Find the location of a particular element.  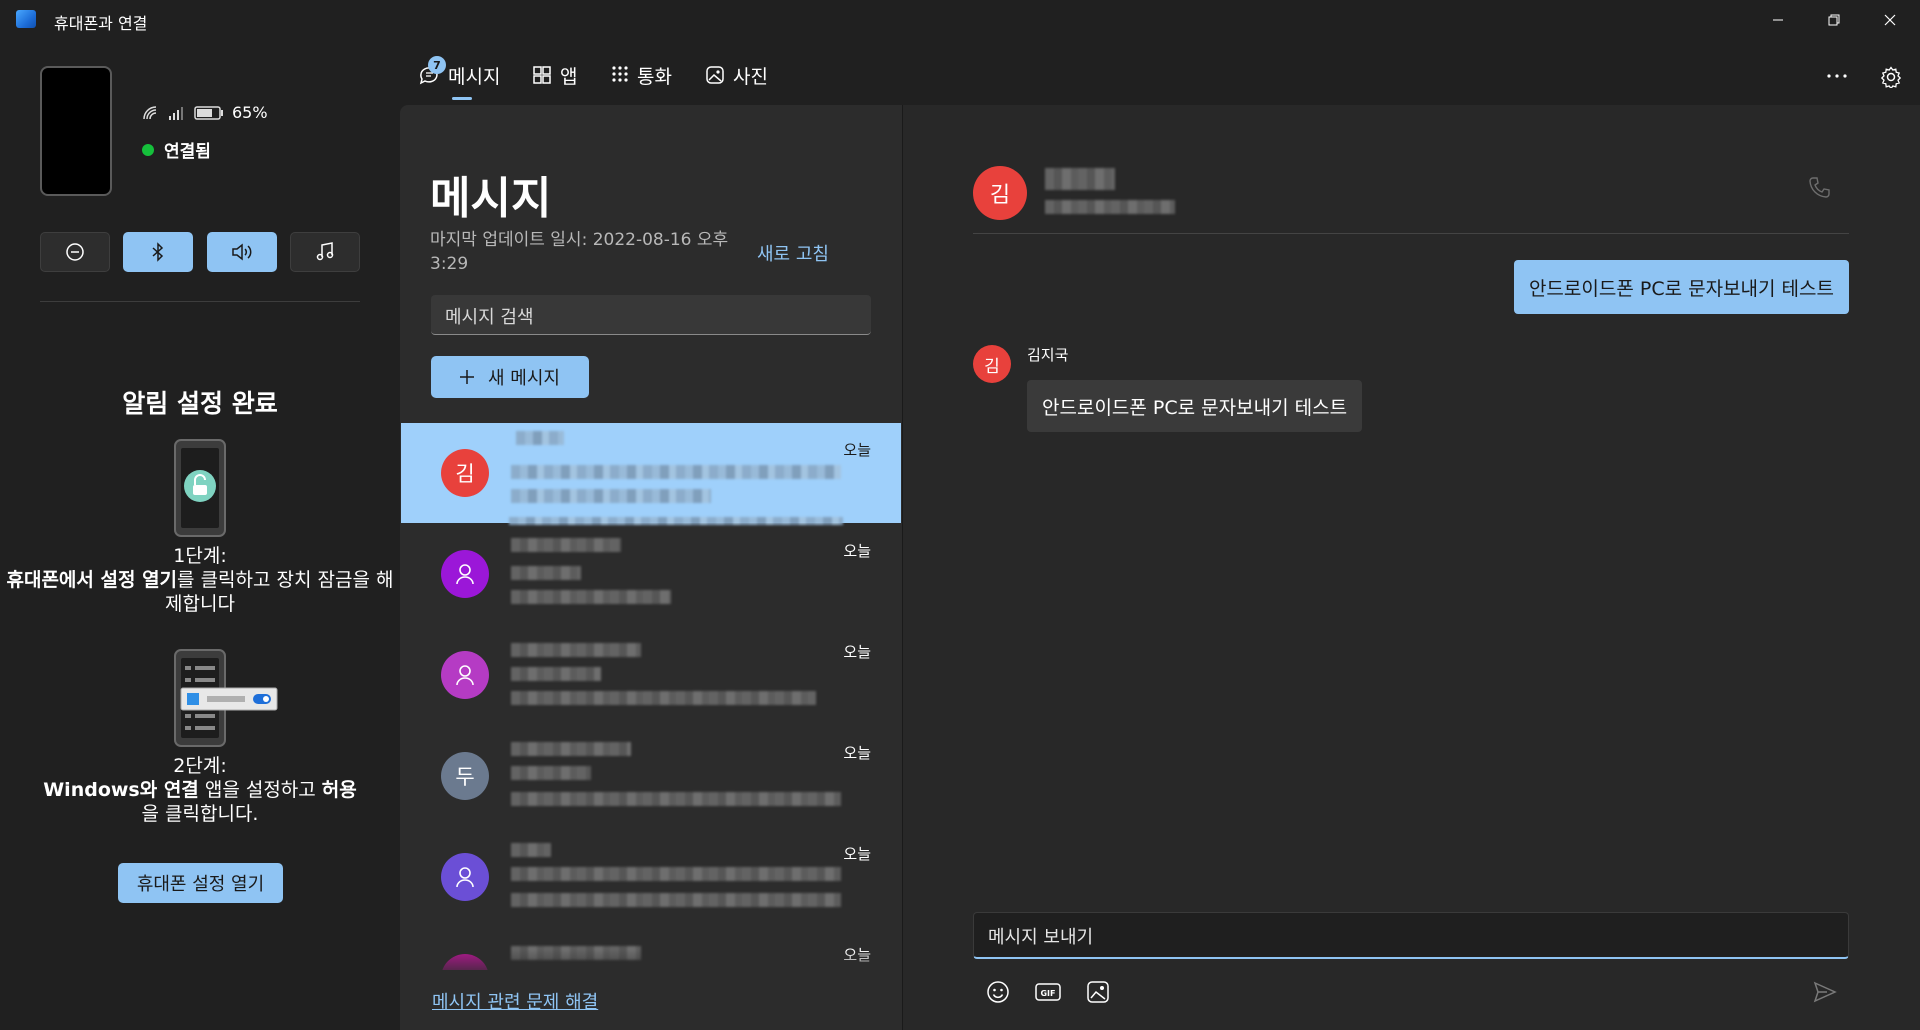

send-icon is located at coordinates (1825, 992).